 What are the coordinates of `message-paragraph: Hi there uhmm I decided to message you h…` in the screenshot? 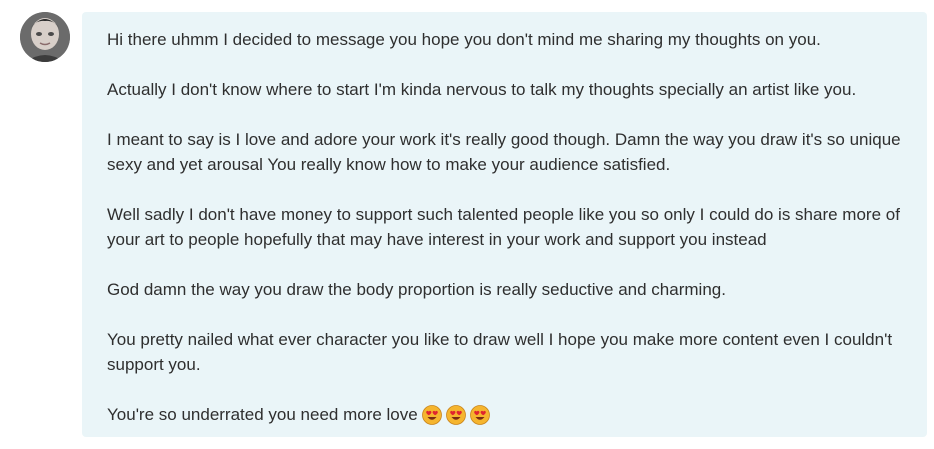 It's located at (464, 39).